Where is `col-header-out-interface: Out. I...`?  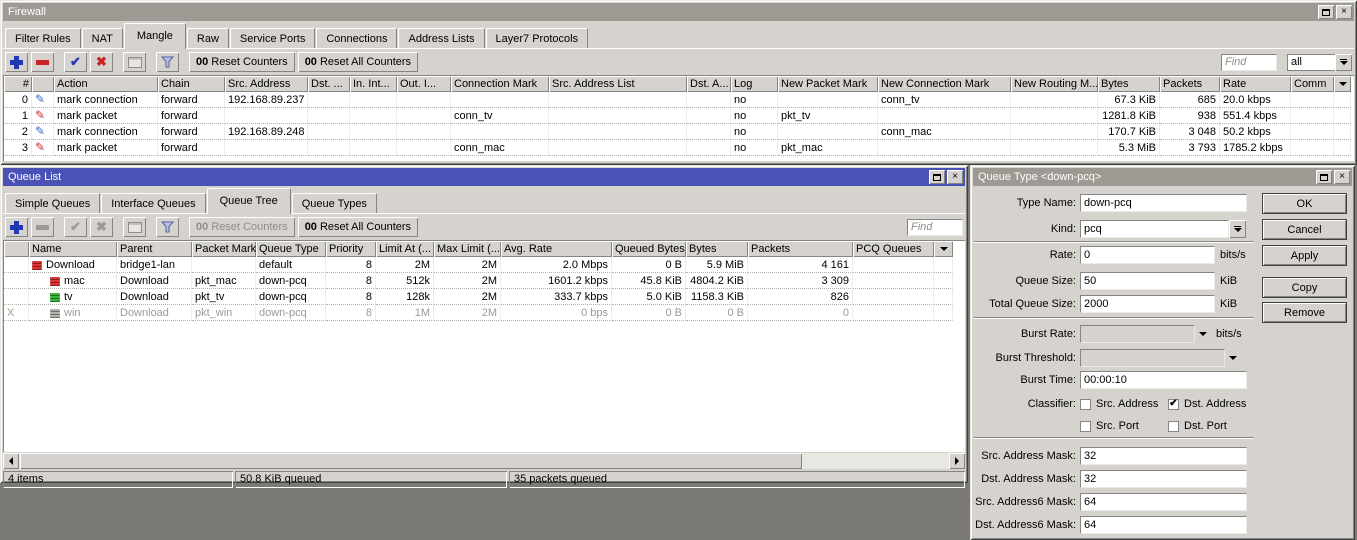 col-header-out-interface: Out. I... is located at coordinates (424, 84).